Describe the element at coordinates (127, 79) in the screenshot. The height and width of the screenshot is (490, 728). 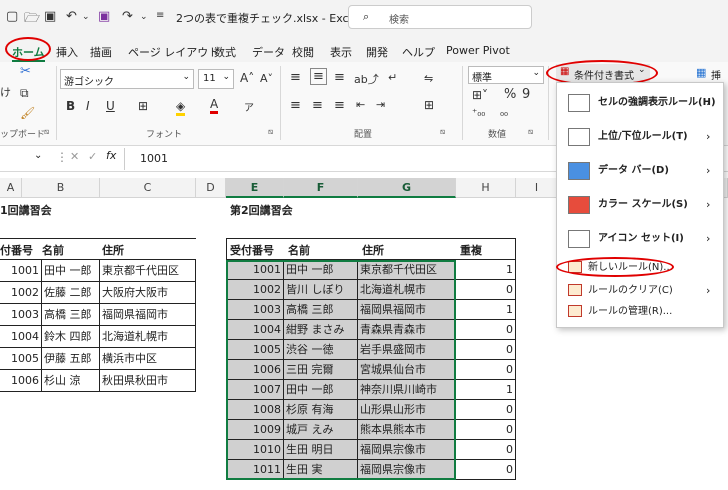
I see `font-name-select: 游ゴシック ⌄` at that location.